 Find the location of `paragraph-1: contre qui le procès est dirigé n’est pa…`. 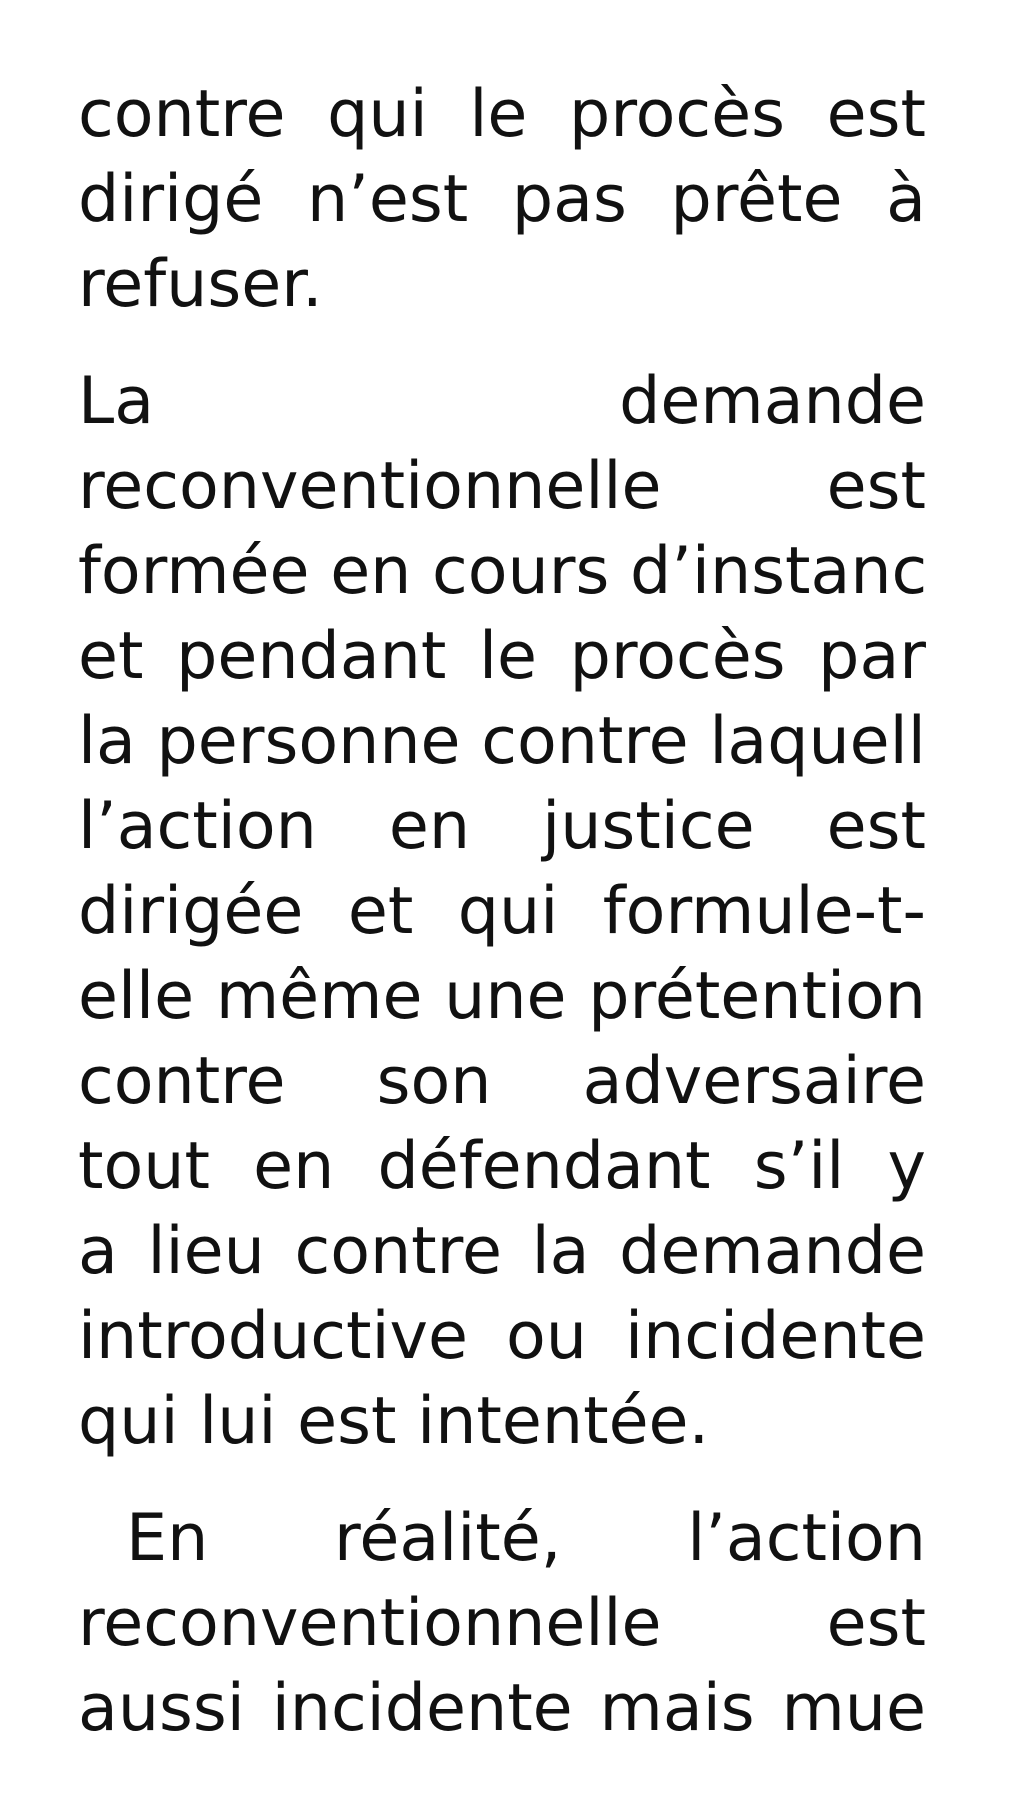

paragraph-1: contre qui le procès est dirigé n’est pa… is located at coordinates (502, 199).